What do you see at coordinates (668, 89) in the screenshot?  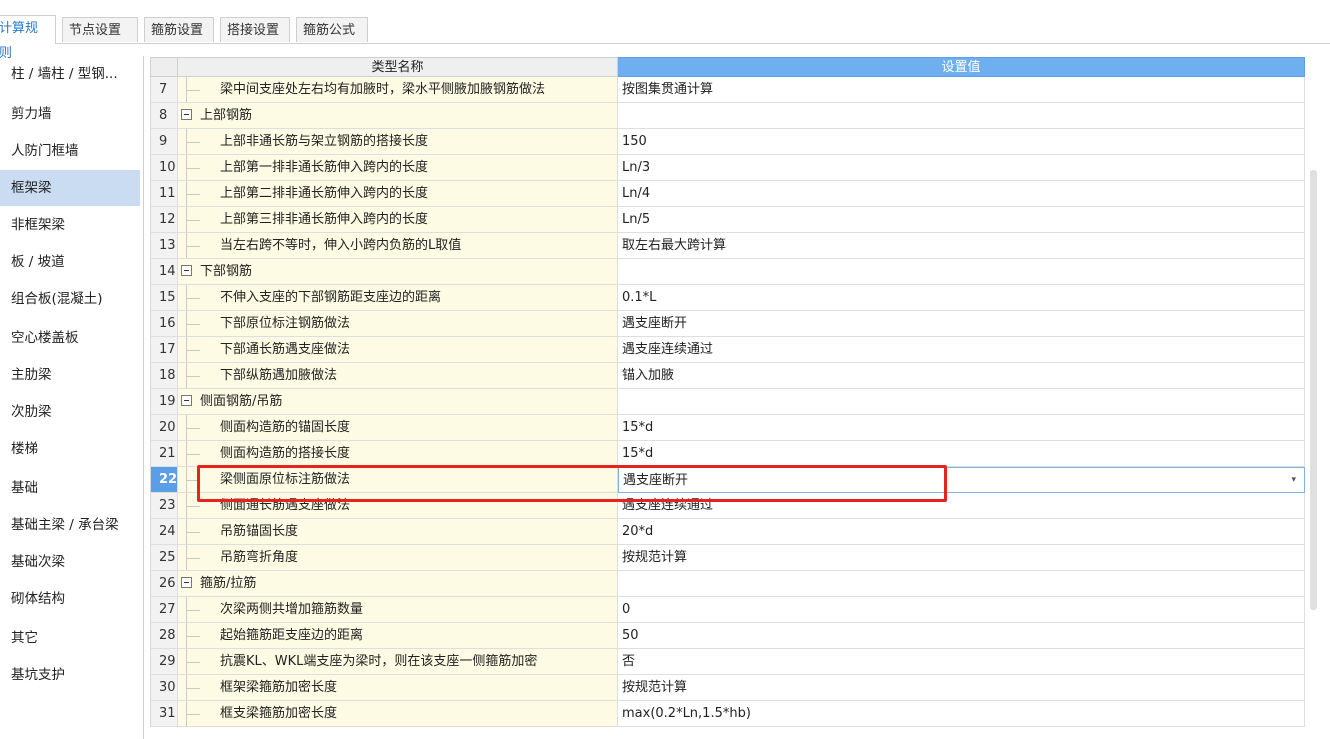 I see `setting-value-text: 按图集贯通计算` at bounding box center [668, 89].